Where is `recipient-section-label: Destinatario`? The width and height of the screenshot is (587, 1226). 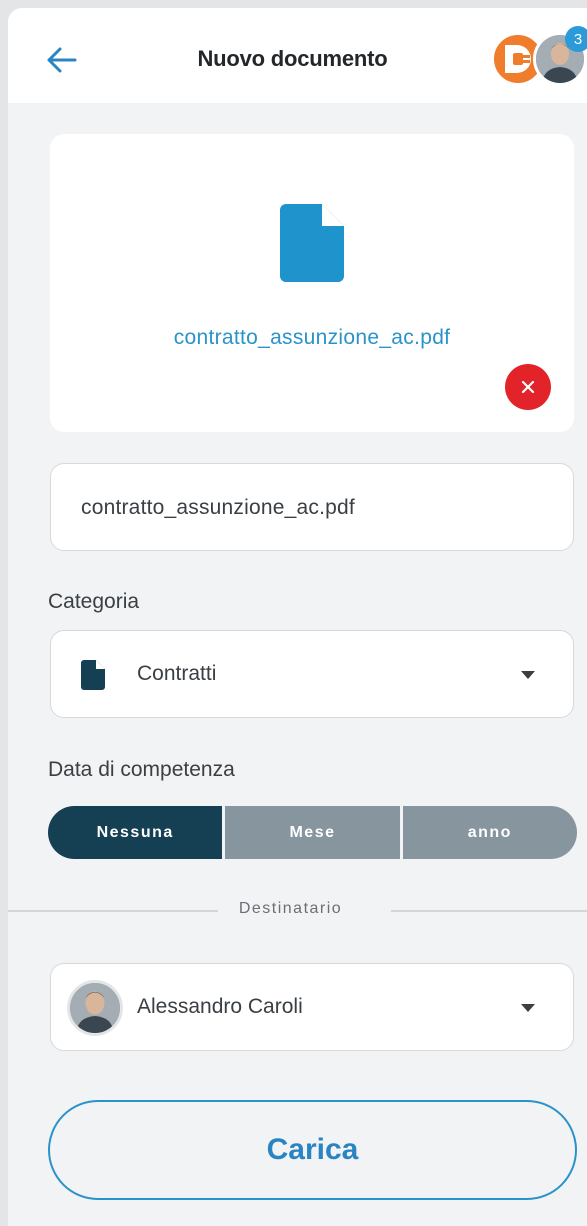 recipient-section-label: Destinatario is located at coordinates (290, 908).